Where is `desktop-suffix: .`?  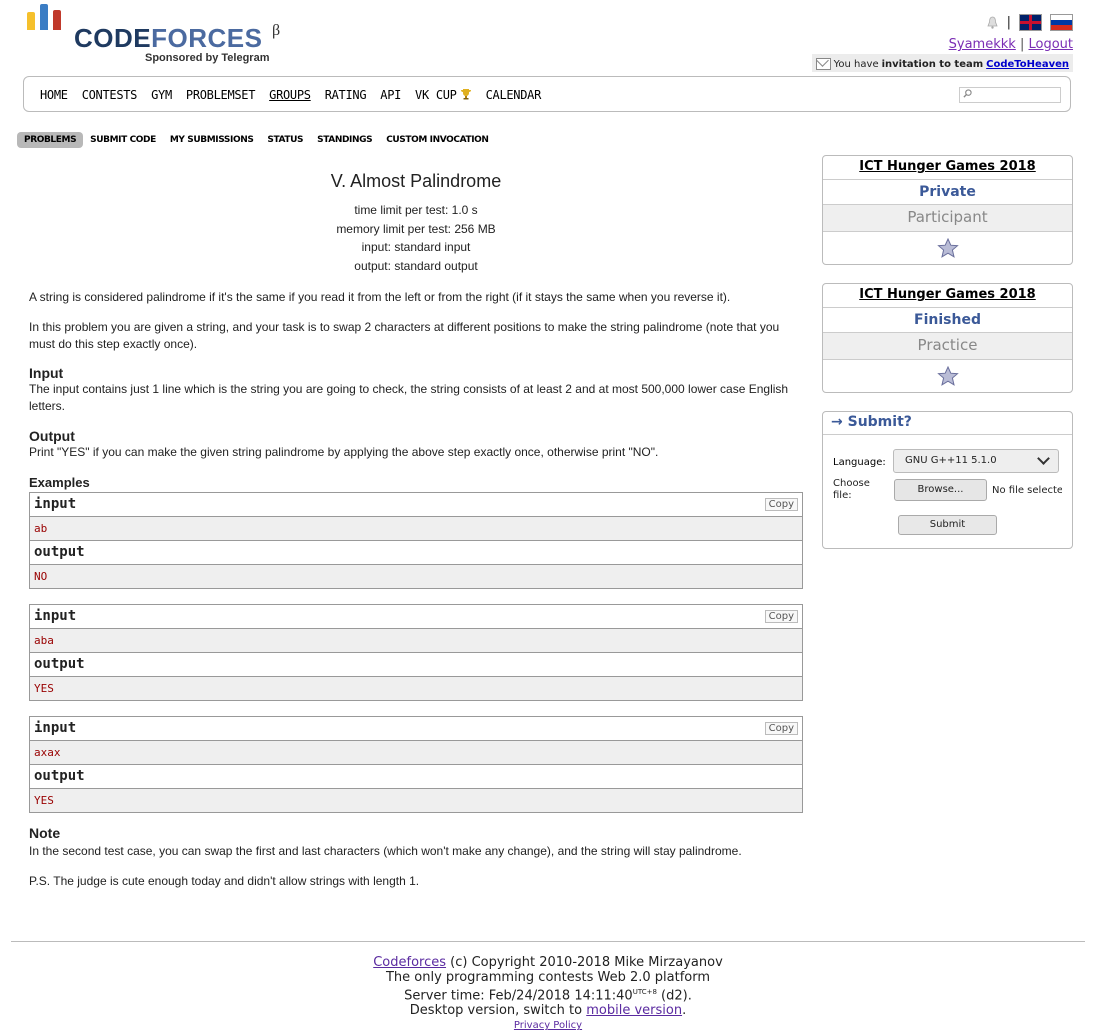 desktop-suffix: . is located at coordinates (684, 1011).